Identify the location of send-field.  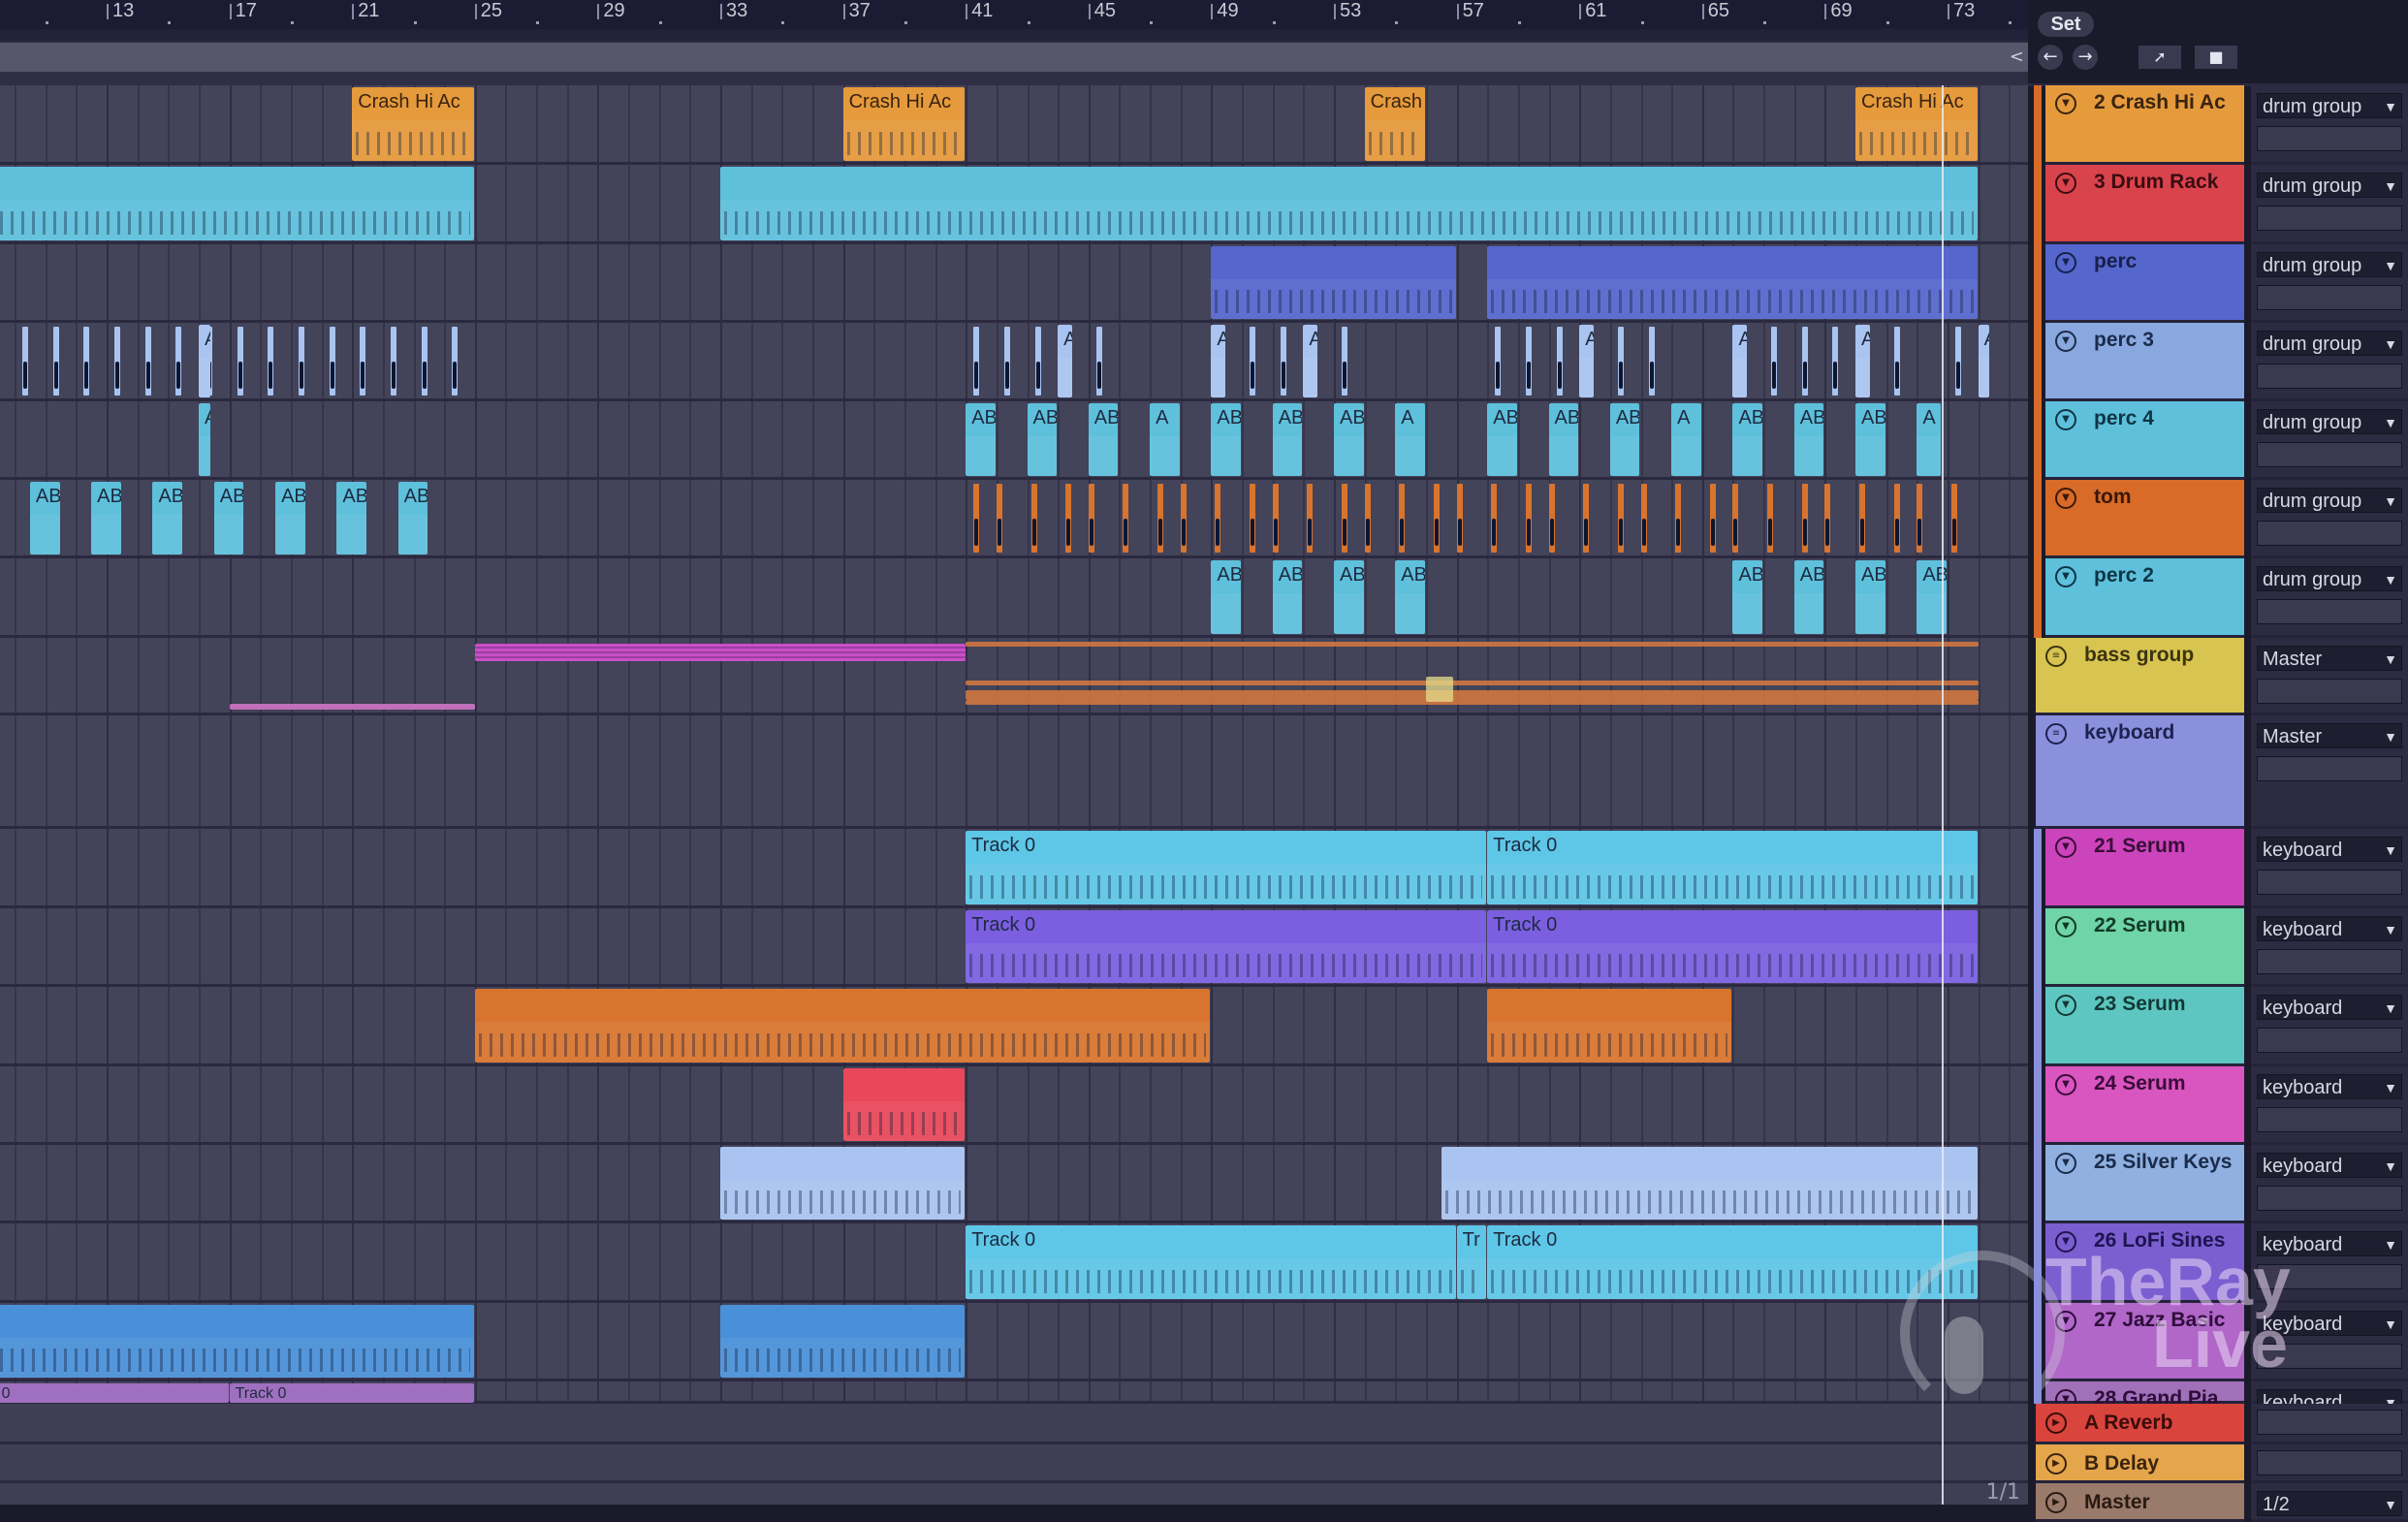
(2329, 1462).